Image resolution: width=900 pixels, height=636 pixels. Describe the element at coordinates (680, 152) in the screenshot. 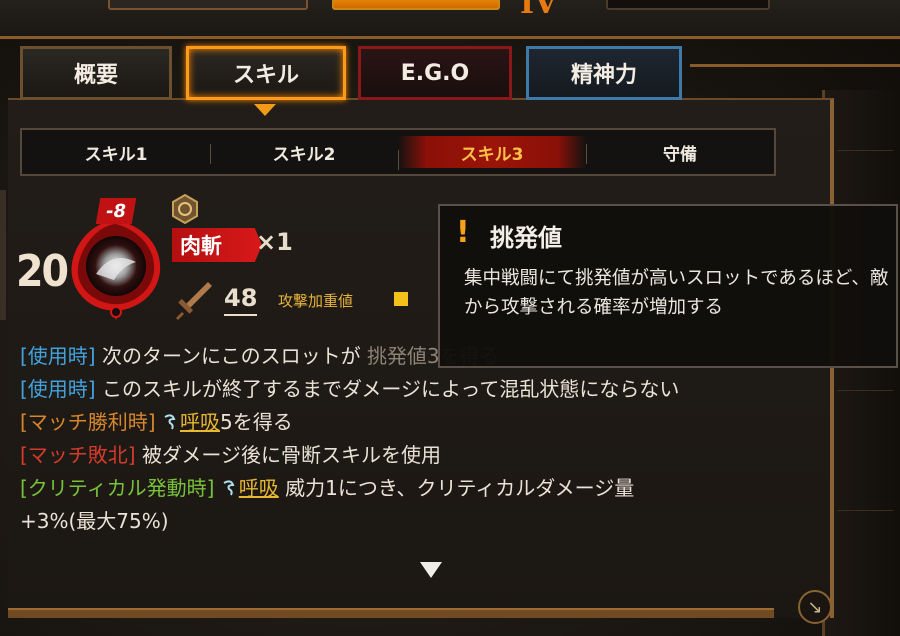

I see `subtab-guard: 守備` at that location.